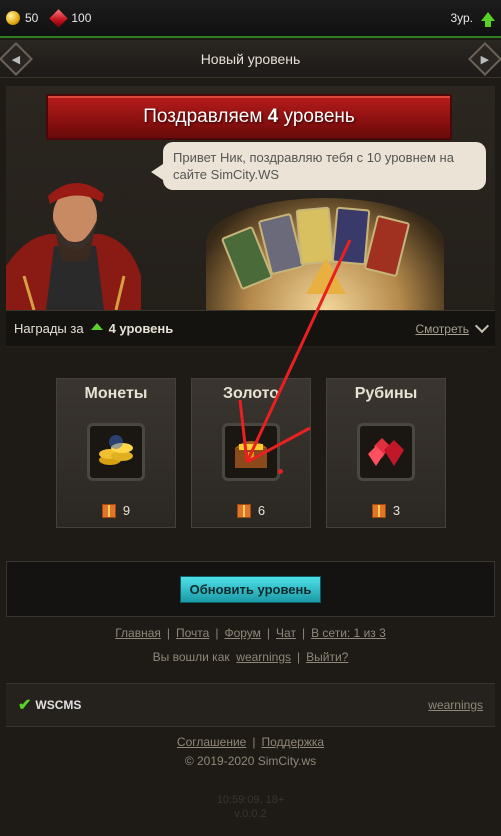 The height and width of the screenshot is (836, 501). What do you see at coordinates (250, 800) in the screenshot?
I see `server-time: 10:59:09, 18+` at bounding box center [250, 800].